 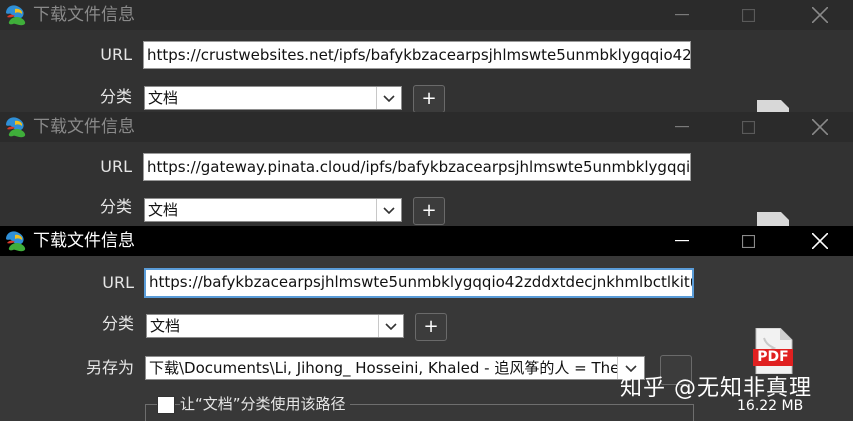 I want to click on pdf-badge-text: PDF, so click(x=773, y=357).